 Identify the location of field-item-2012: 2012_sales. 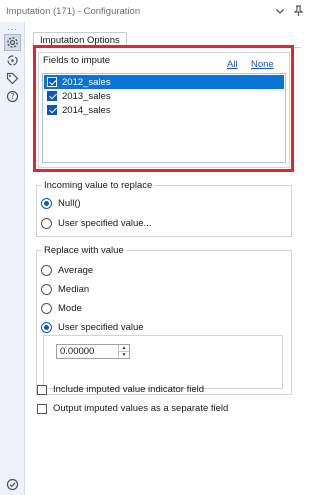
(164, 82).